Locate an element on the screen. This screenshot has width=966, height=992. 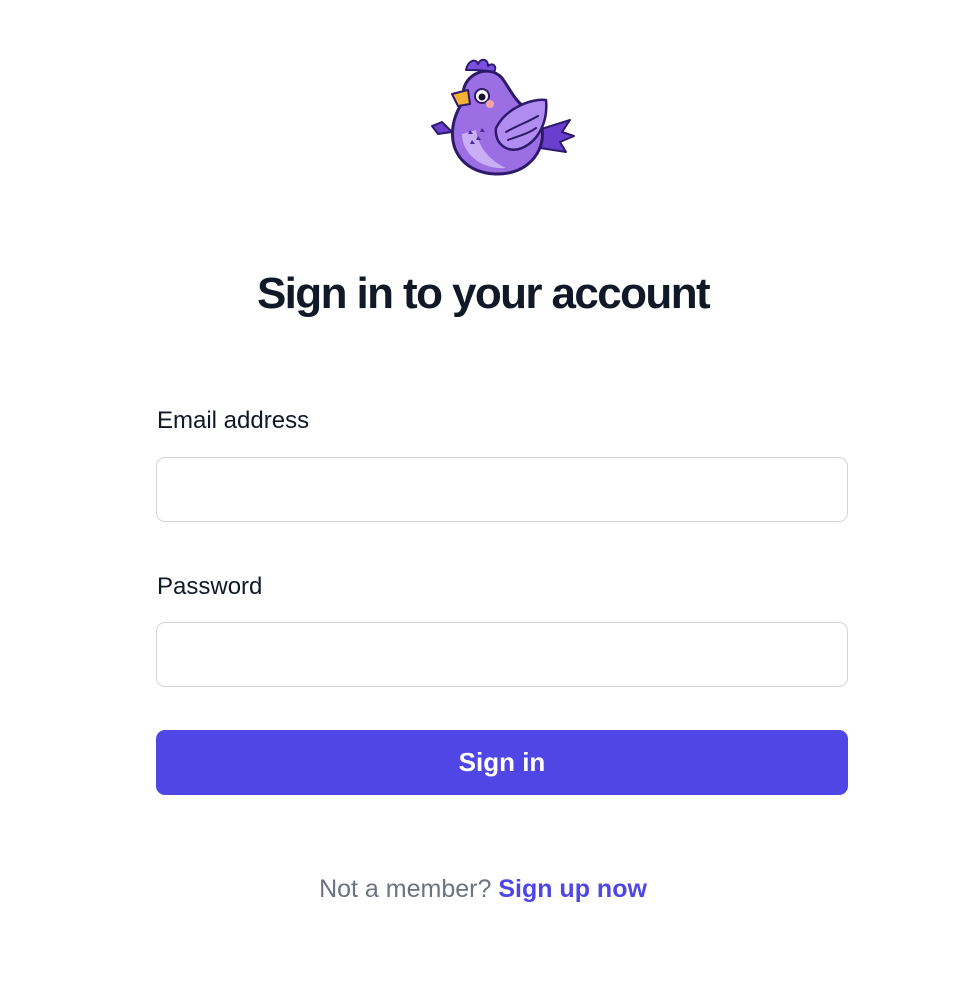
signup-prompt-text: Not a member? is located at coordinates (405, 889).